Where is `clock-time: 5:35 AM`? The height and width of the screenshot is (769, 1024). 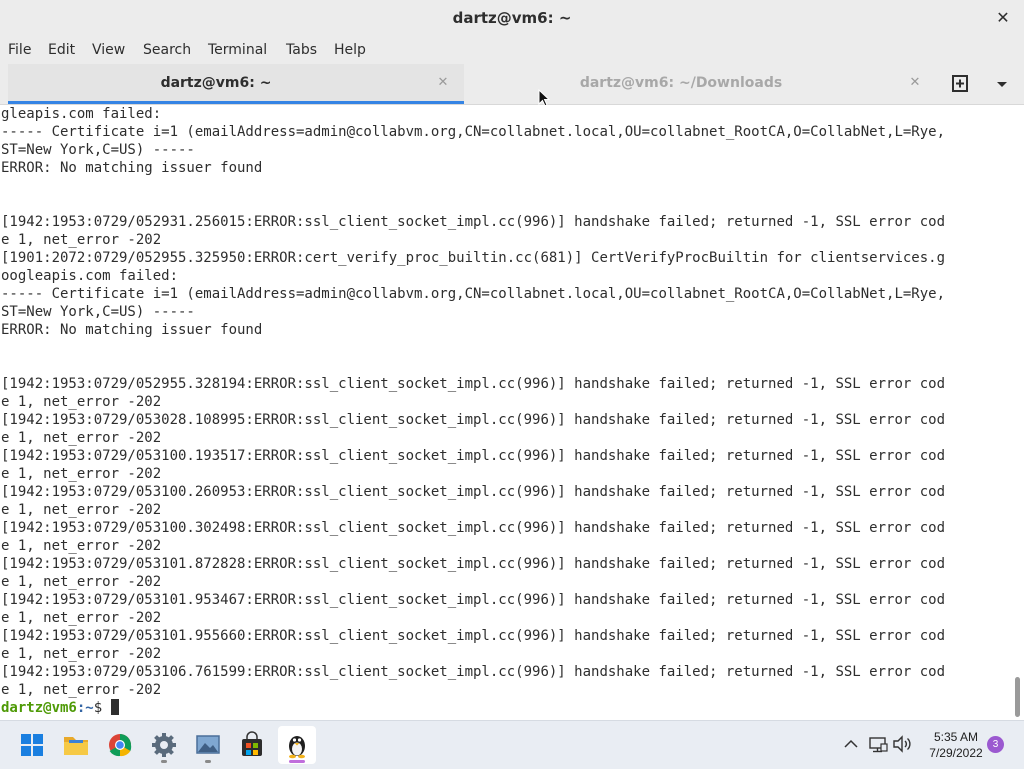 clock-time: 5:35 AM is located at coordinates (956, 737).